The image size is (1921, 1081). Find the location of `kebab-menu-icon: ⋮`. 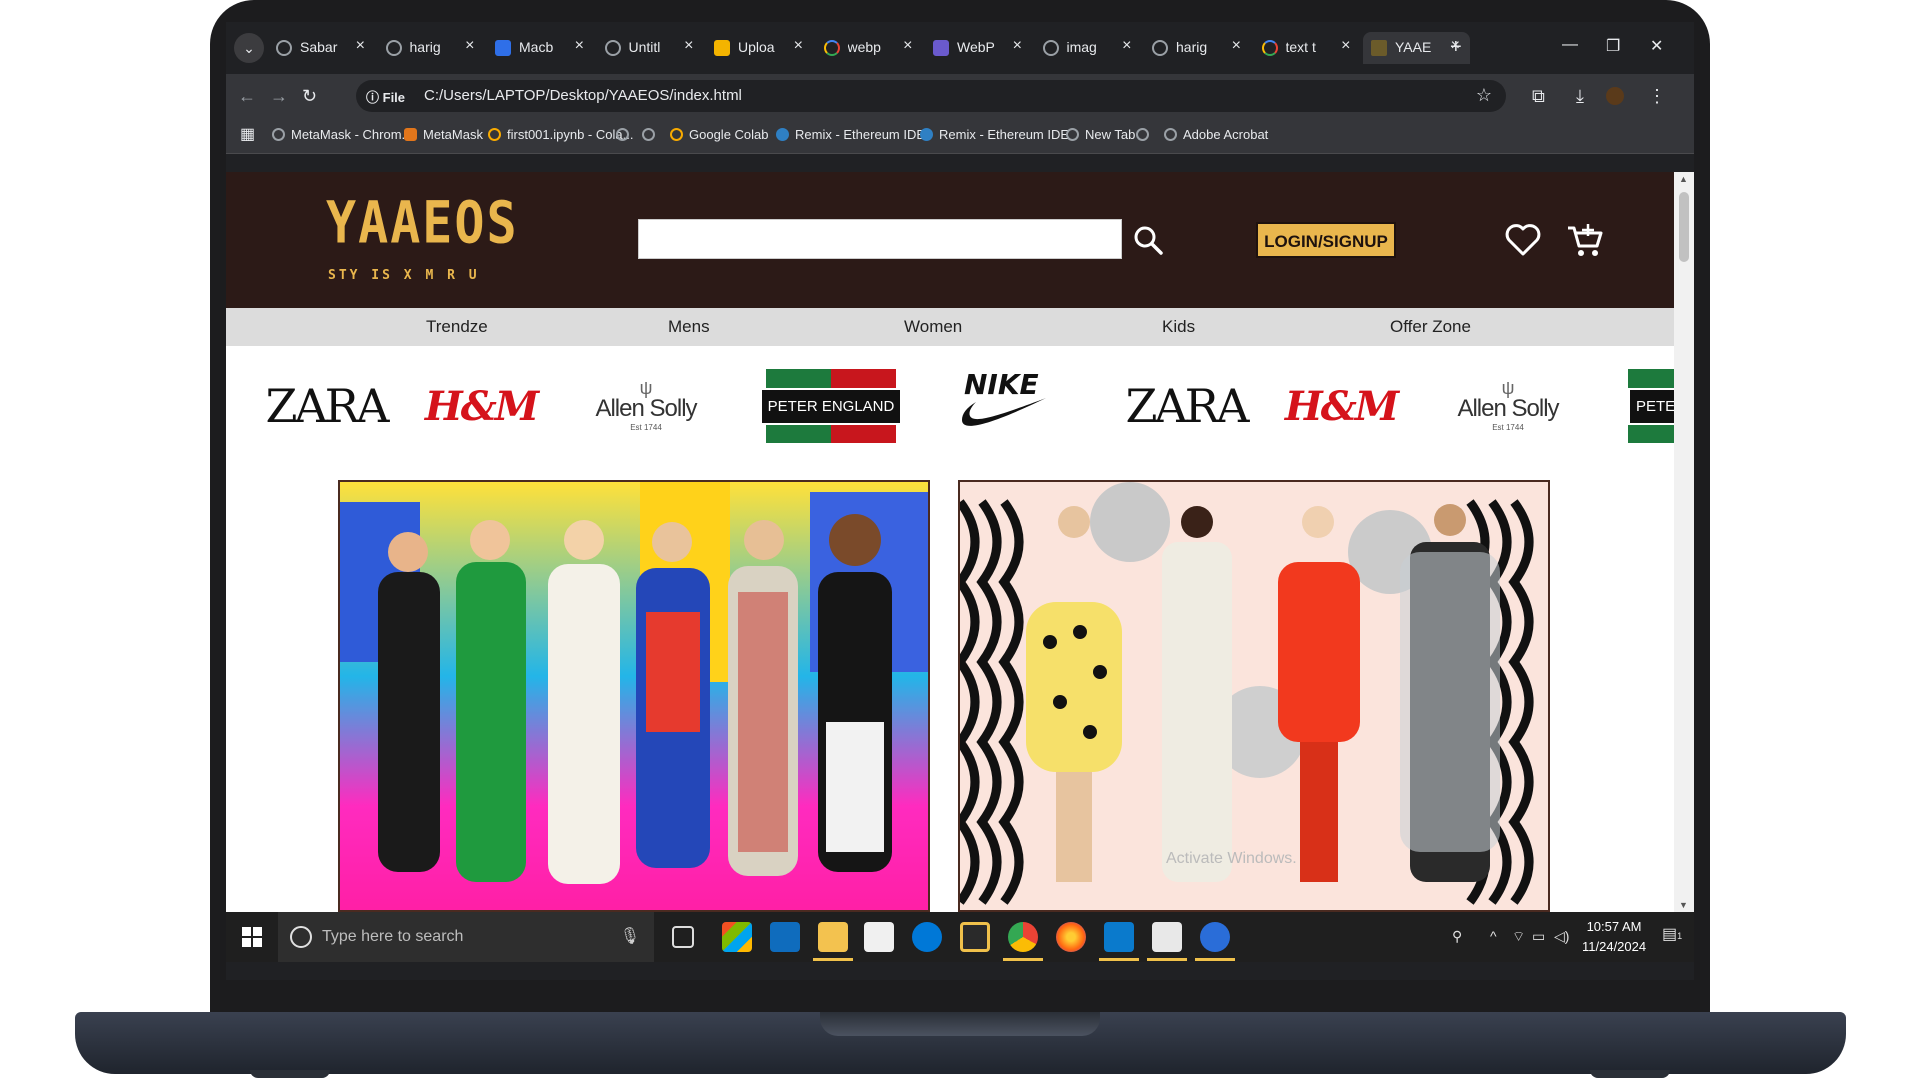

kebab-menu-icon: ⋮ is located at coordinates (1657, 96).